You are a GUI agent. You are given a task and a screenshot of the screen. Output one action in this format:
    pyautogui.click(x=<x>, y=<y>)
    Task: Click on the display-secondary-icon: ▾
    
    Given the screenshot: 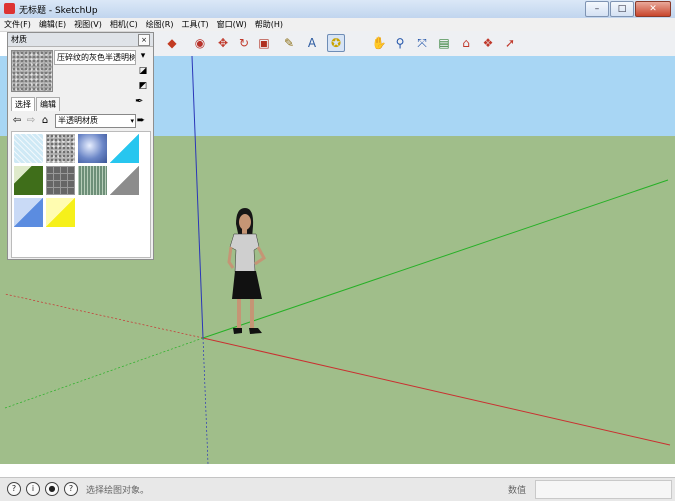 What is the action you would take?
    pyautogui.click(x=143, y=56)
    